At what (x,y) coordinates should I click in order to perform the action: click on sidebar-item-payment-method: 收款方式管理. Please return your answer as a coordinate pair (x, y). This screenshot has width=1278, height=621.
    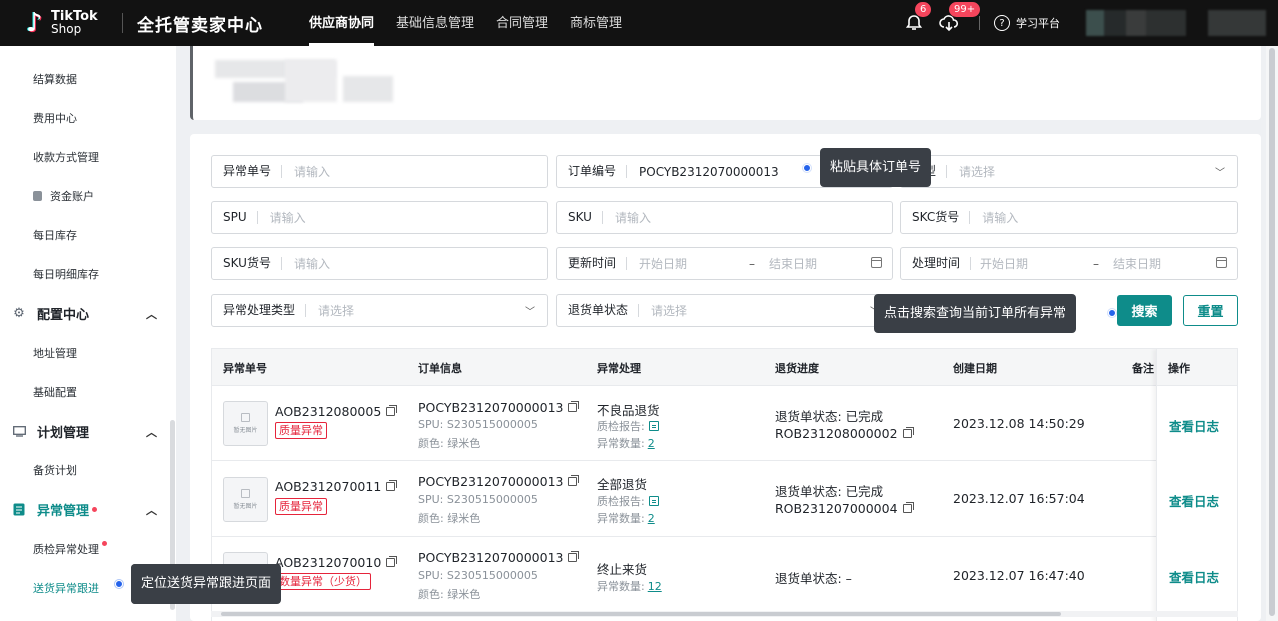
    Looking at the image, I should click on (66, 157).